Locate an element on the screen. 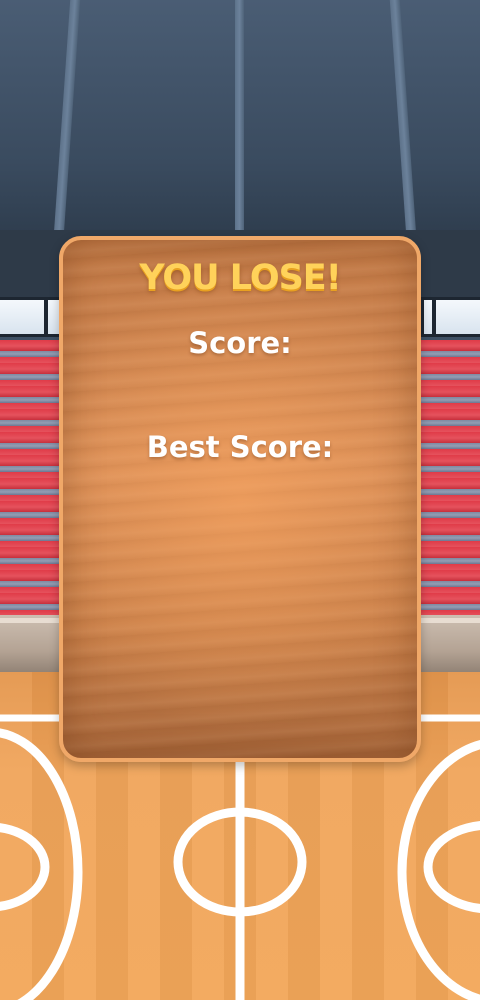  score-label: Score: is located at coordinates (240, 343).